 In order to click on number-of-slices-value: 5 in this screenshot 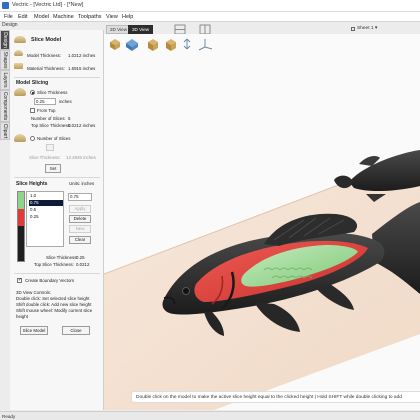, I will do `click(69, 118)`.